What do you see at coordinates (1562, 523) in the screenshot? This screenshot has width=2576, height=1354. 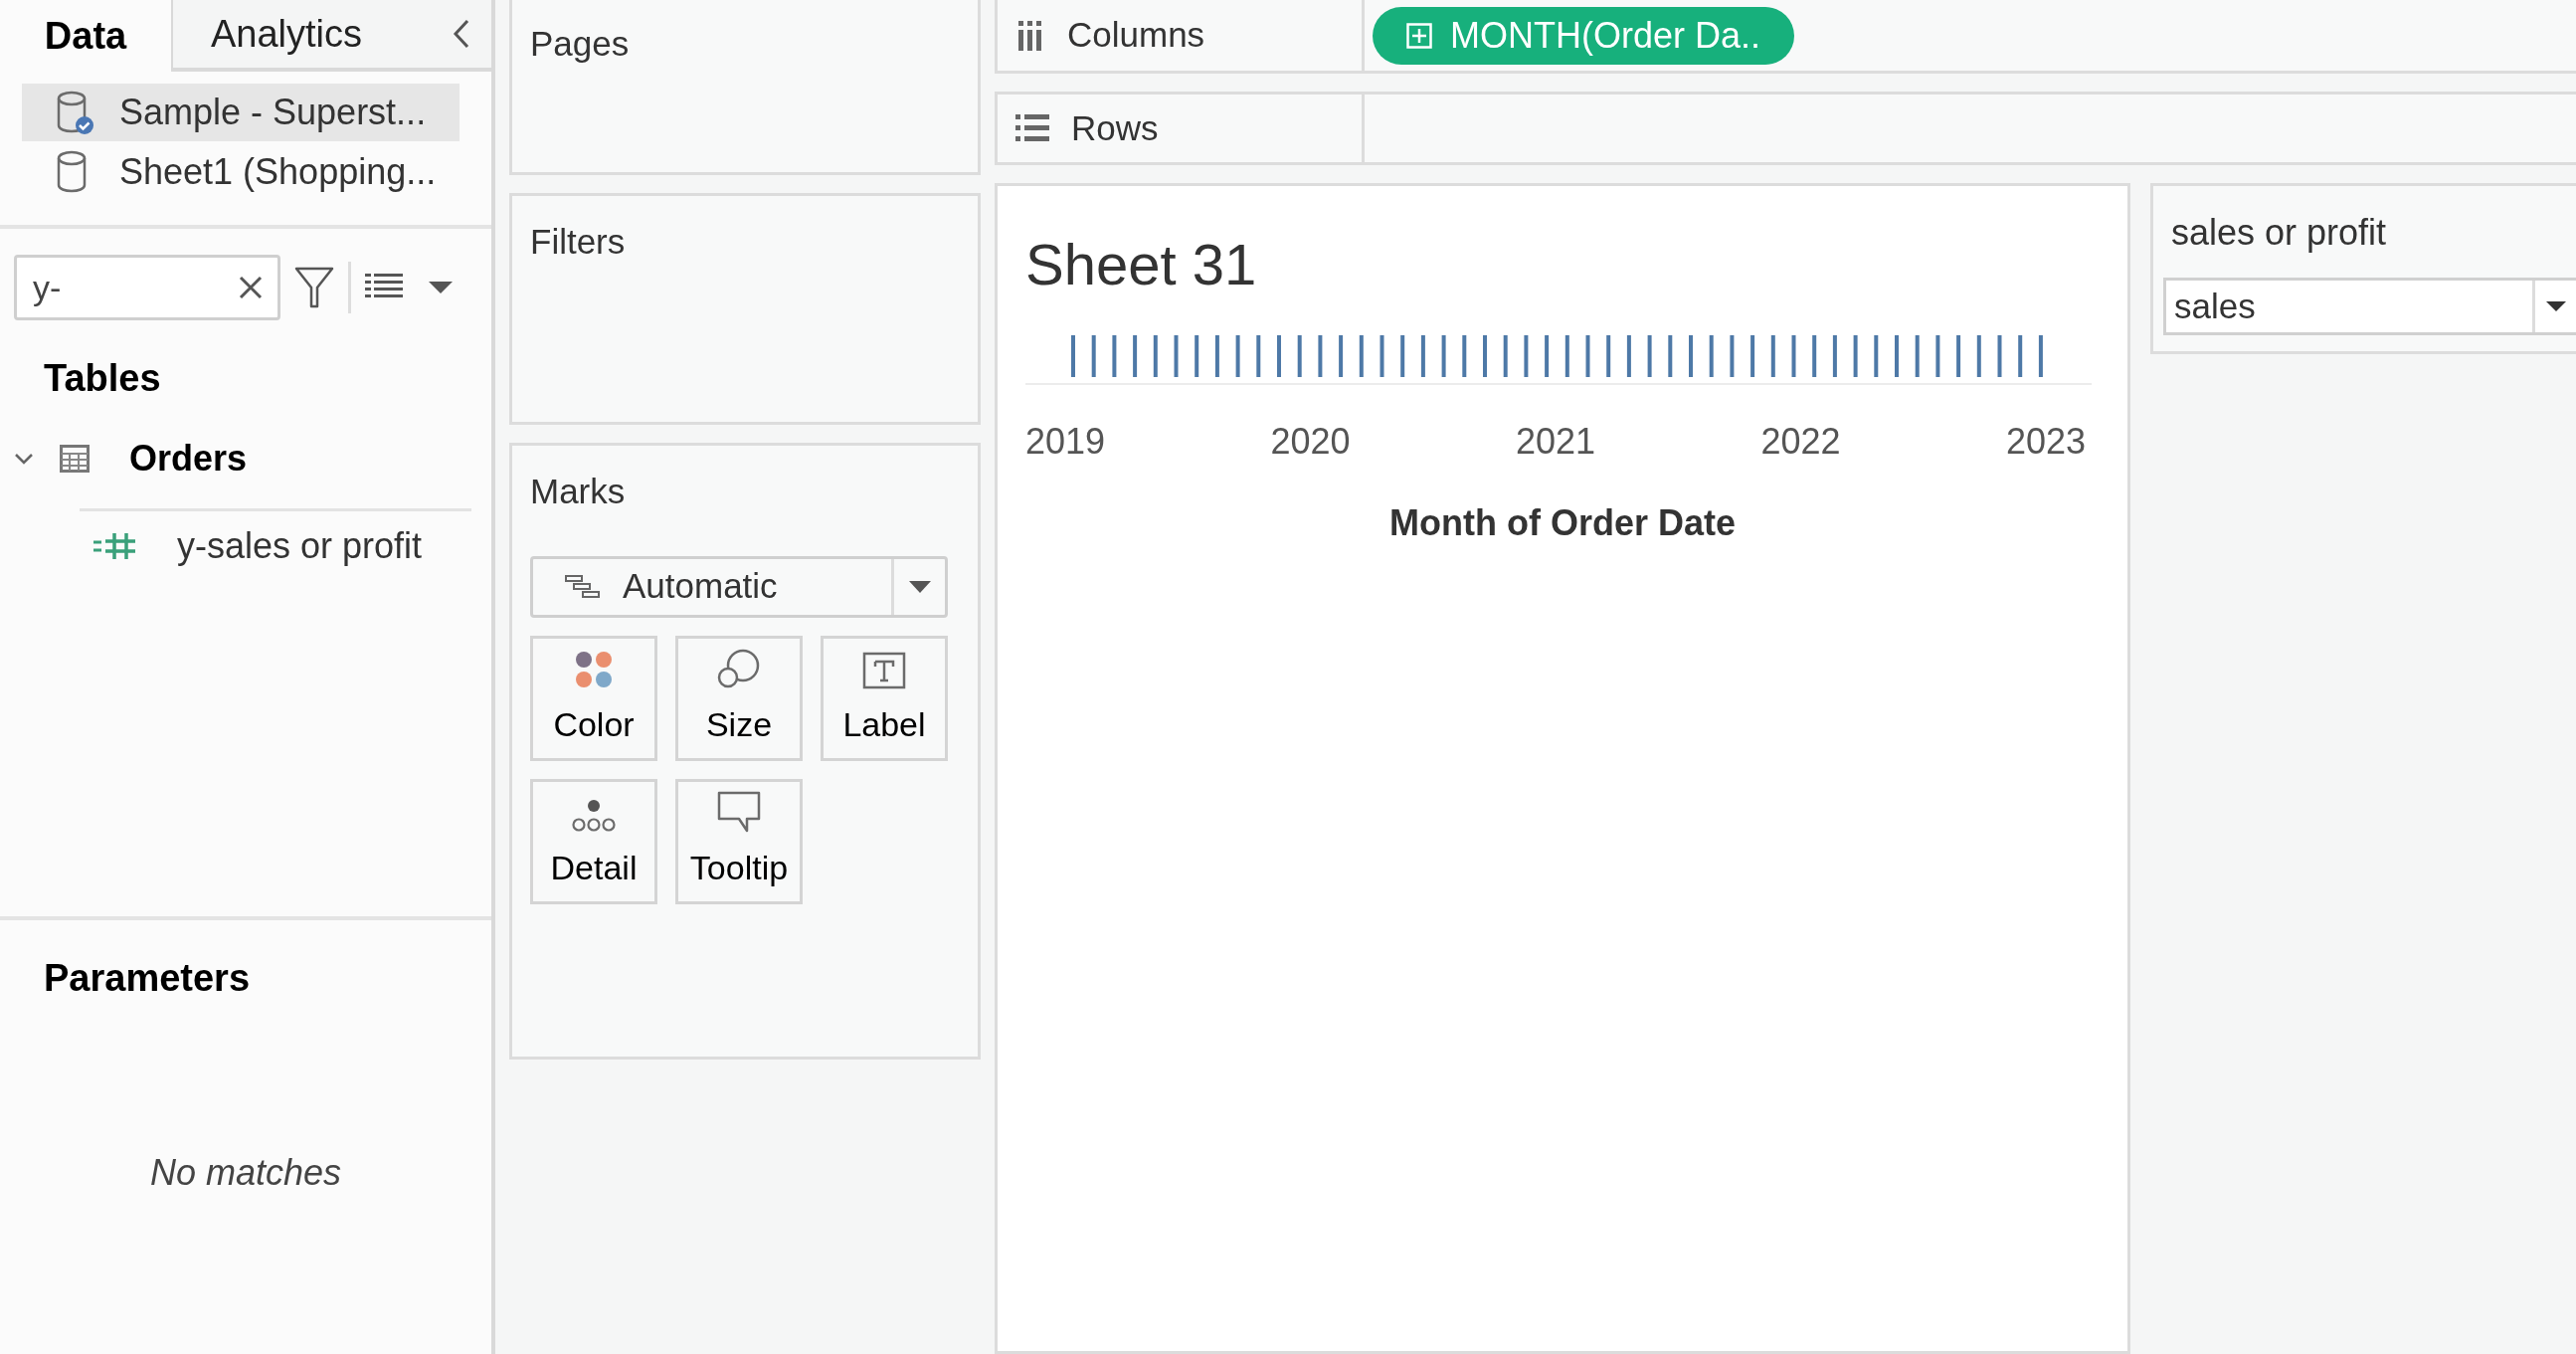 I see `axis-title: Month of Order Date` at bounding box center [1562, 523].